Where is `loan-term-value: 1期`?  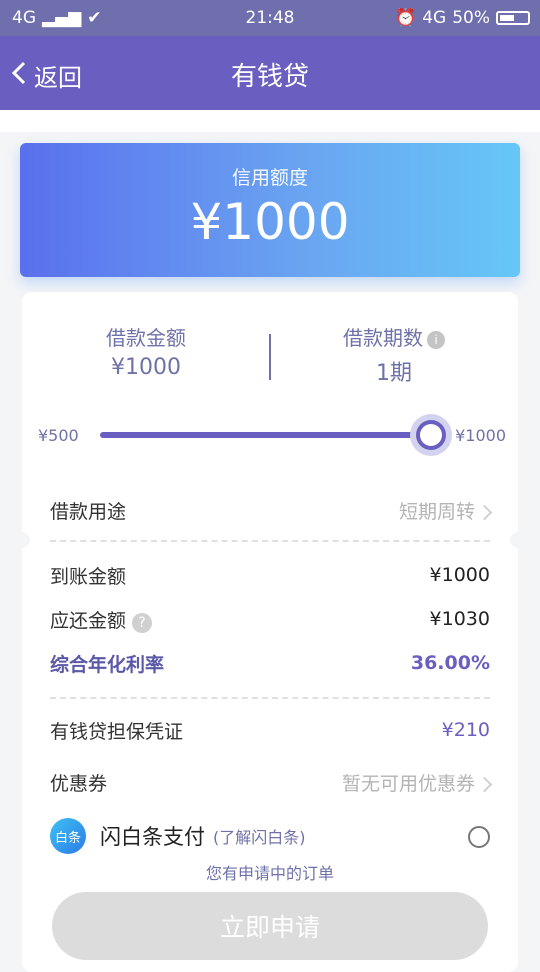
loan-term-value: 1期 is located at coordinates (394, 373).